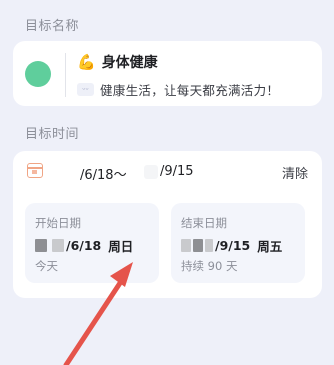 This screenshot has height=365, width=334. I want to click on goal-description-row: ᵕᵕ 健康生活，让每天都充满活力！, so click(178, 89).